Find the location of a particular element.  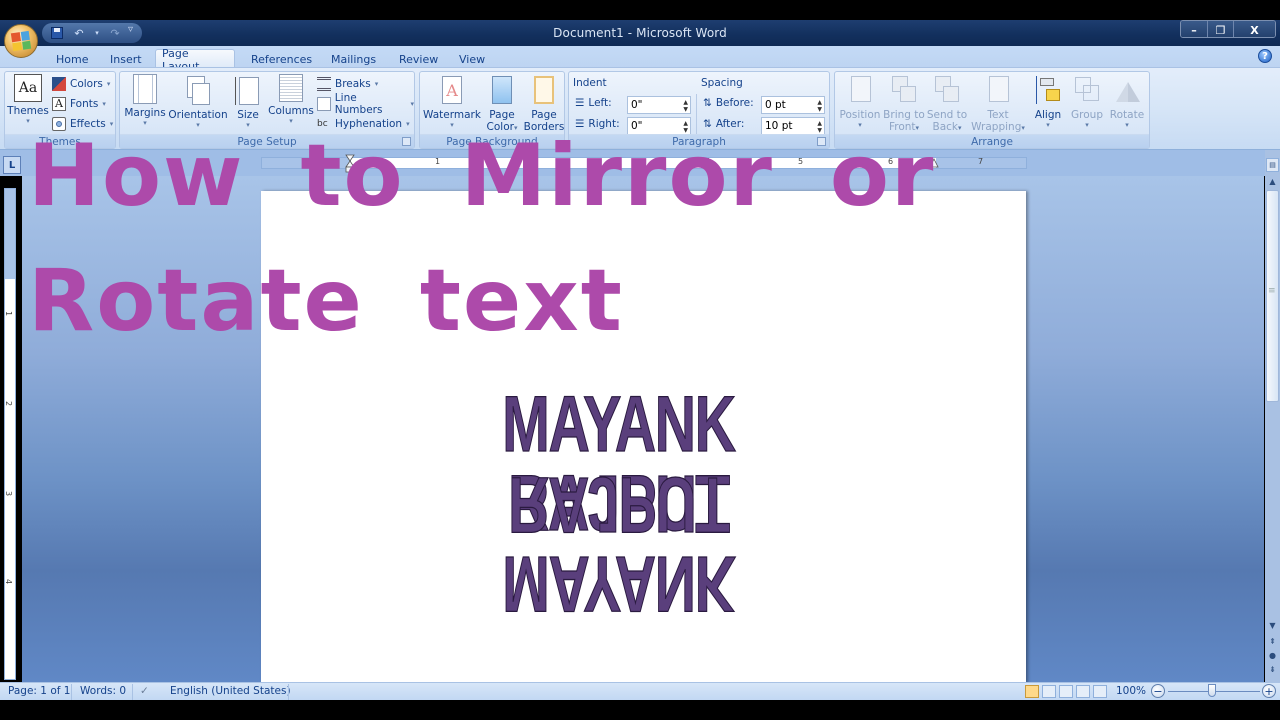

scroll-thumb is located at coordinates (1272, 296).